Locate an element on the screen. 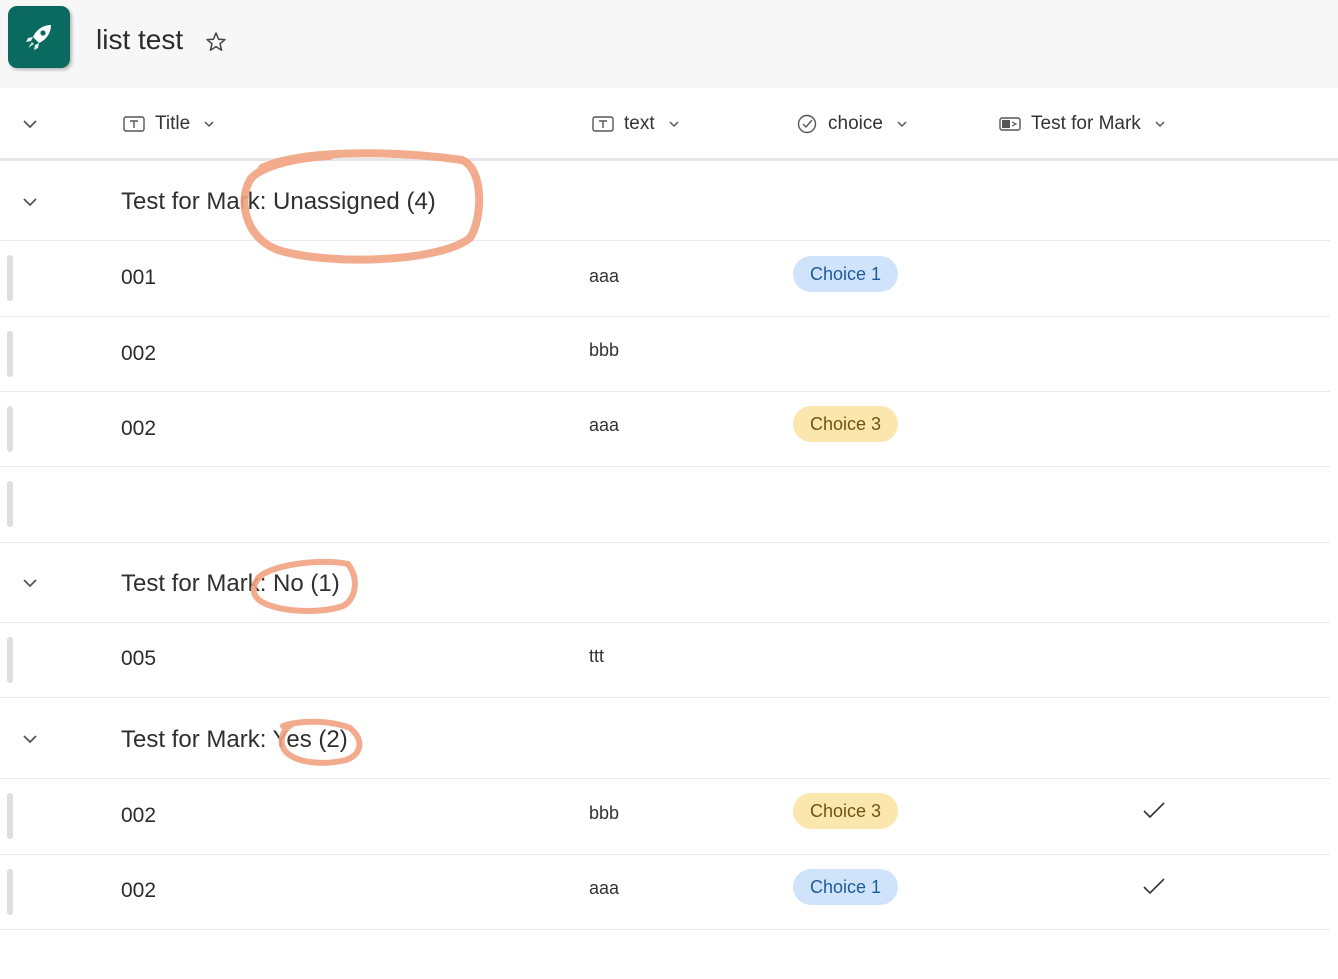 Image resolution: width=1338 pixels, height=979 pixels. choice-icon is located at coordinates (807, 124).